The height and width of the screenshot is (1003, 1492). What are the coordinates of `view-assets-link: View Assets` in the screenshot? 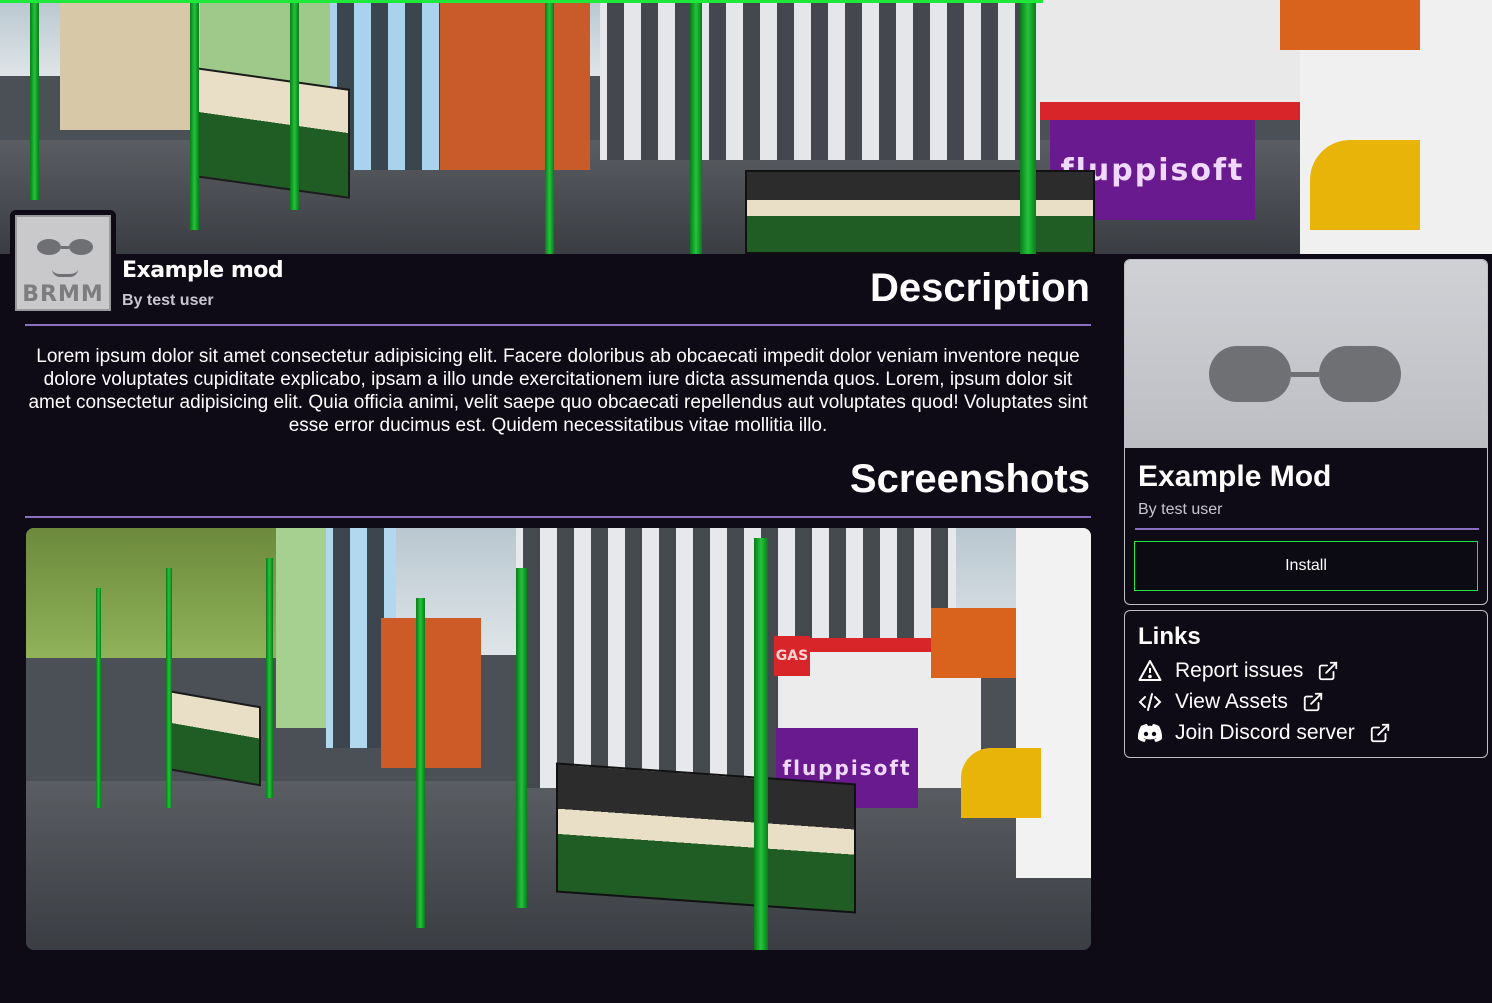 It's located at (1230, 702).